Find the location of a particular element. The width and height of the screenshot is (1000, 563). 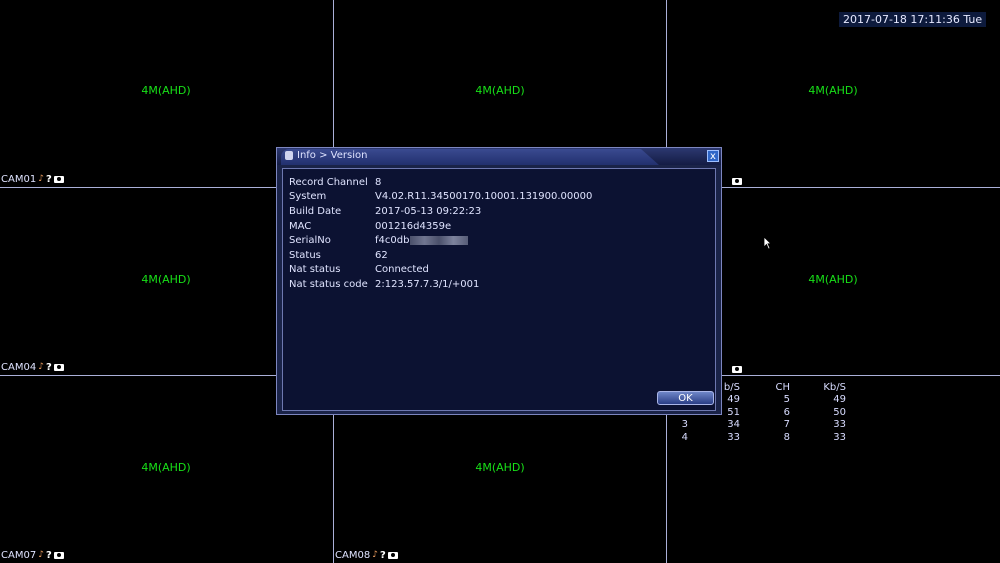

table-cell: 49 is located at coordinates (839, 400).